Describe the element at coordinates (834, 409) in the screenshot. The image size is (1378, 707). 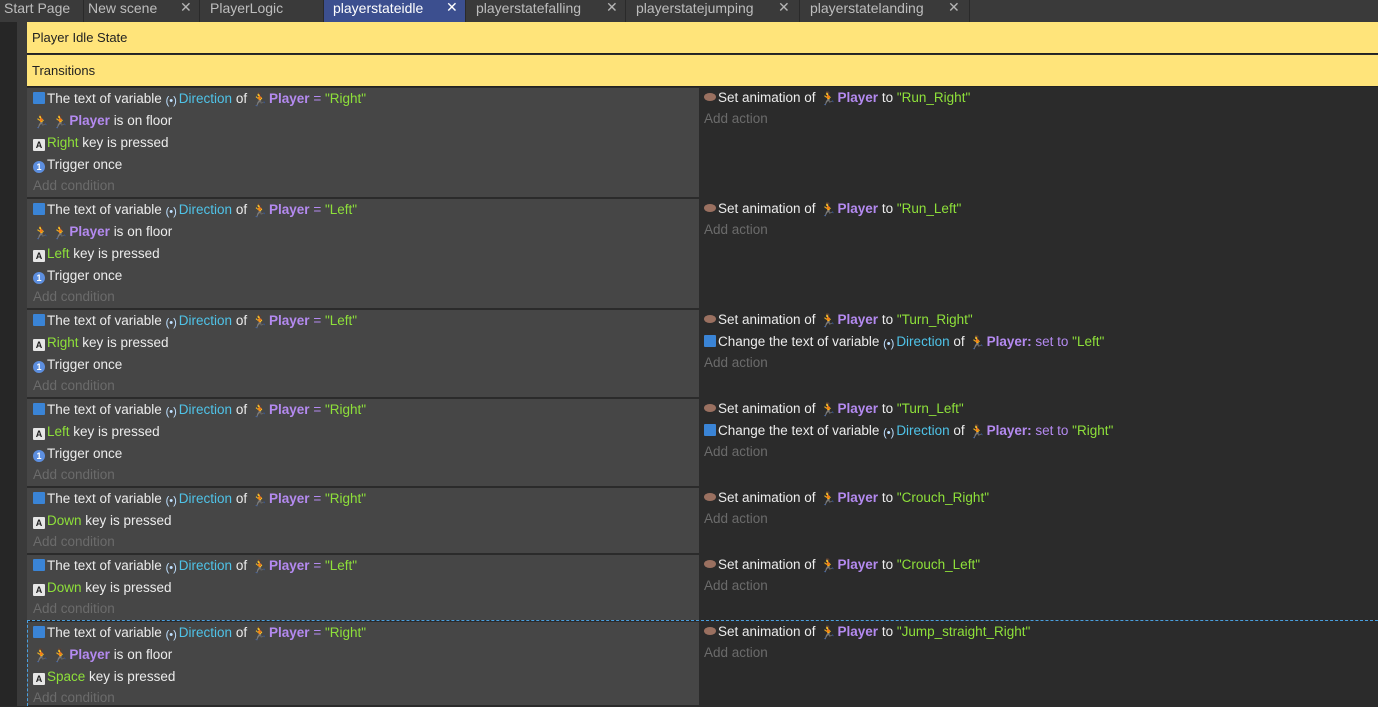
I see `action-set-animation: Set animation of 🏃Player to "Turn_Left"` at that location.